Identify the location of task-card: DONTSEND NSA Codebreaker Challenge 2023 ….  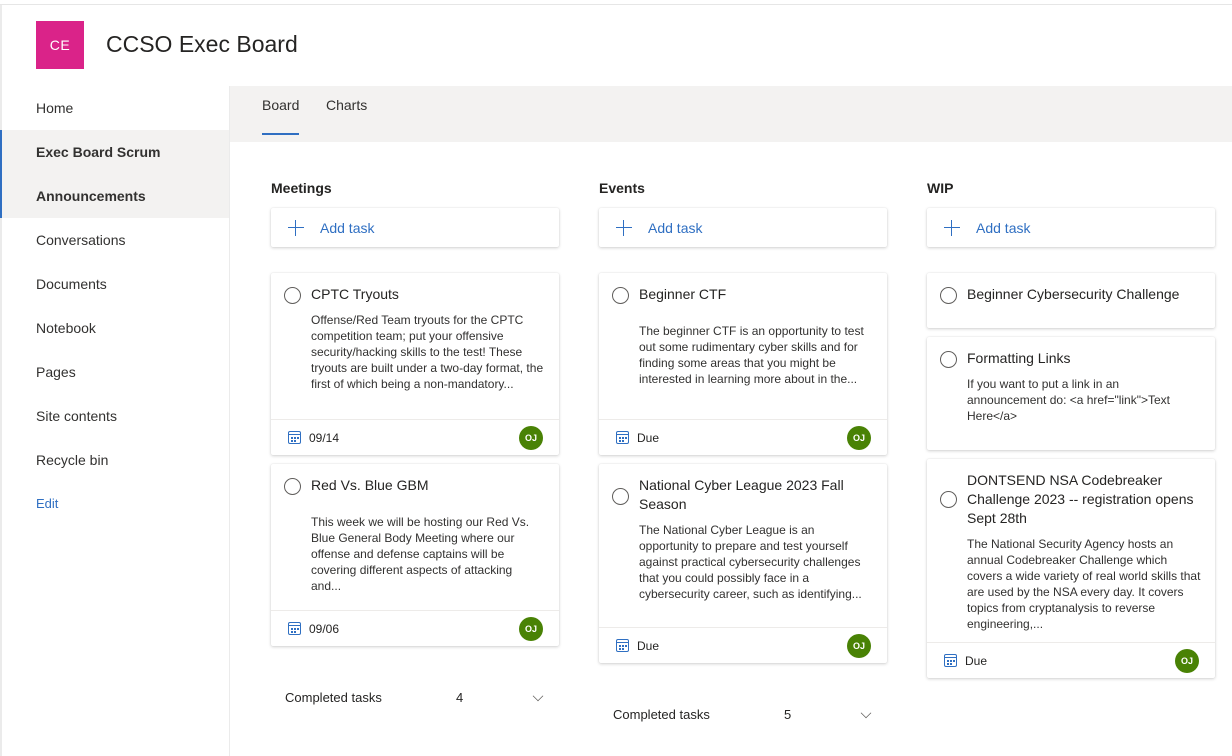
(1071, 568).